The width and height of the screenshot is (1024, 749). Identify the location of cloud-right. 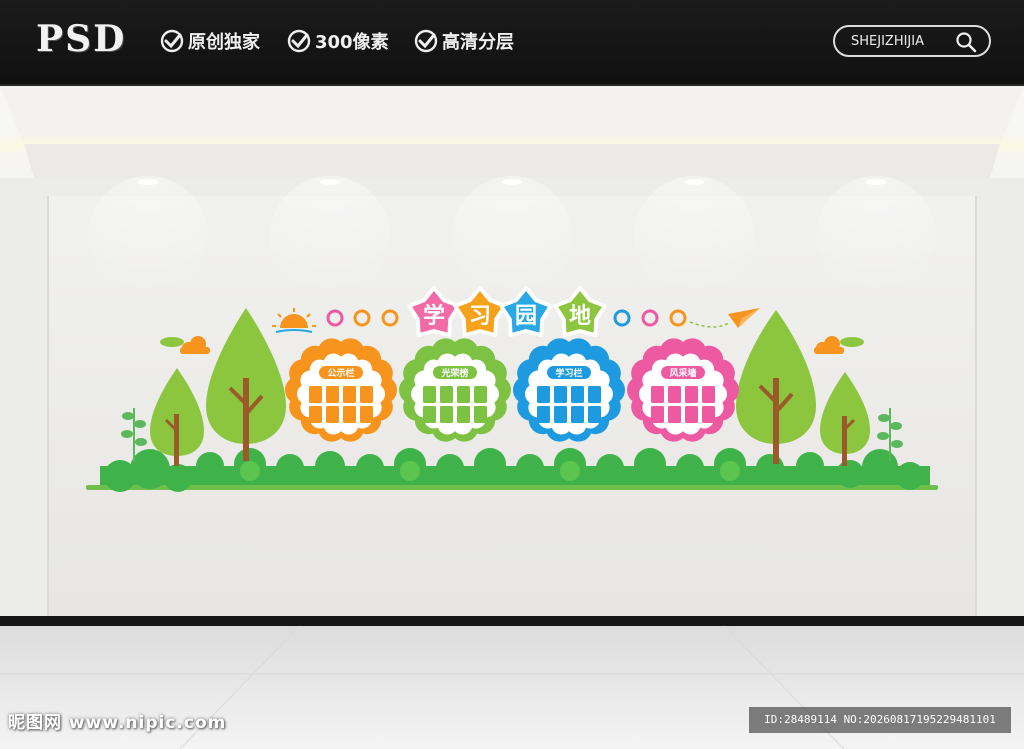
(852, 342).